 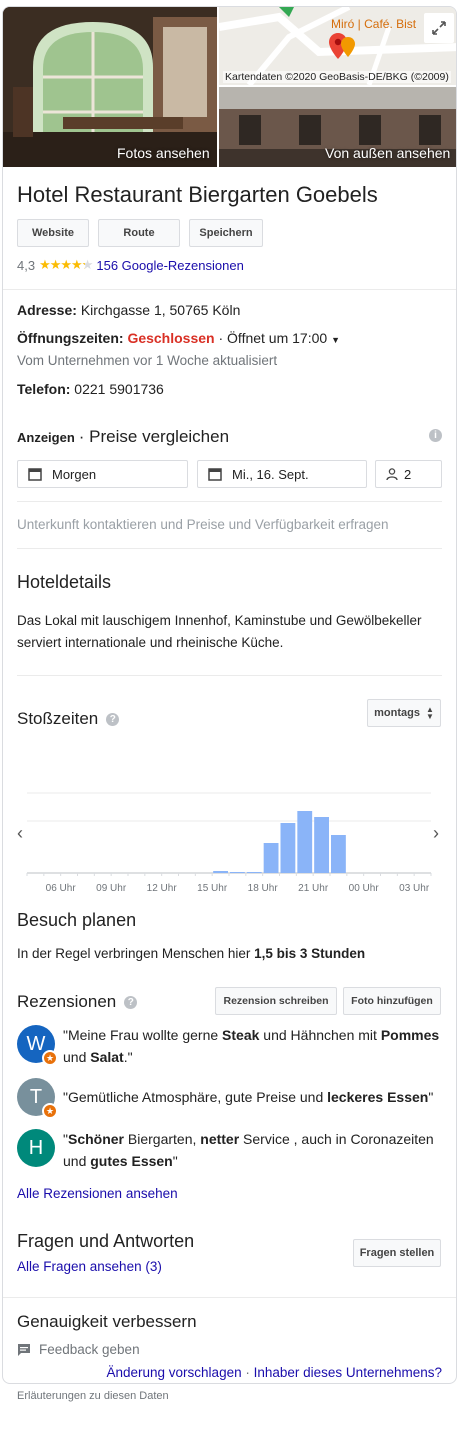 I want to click on suggest-edit-link: Änderung vorschlagen, so click(x=174, y=1372).